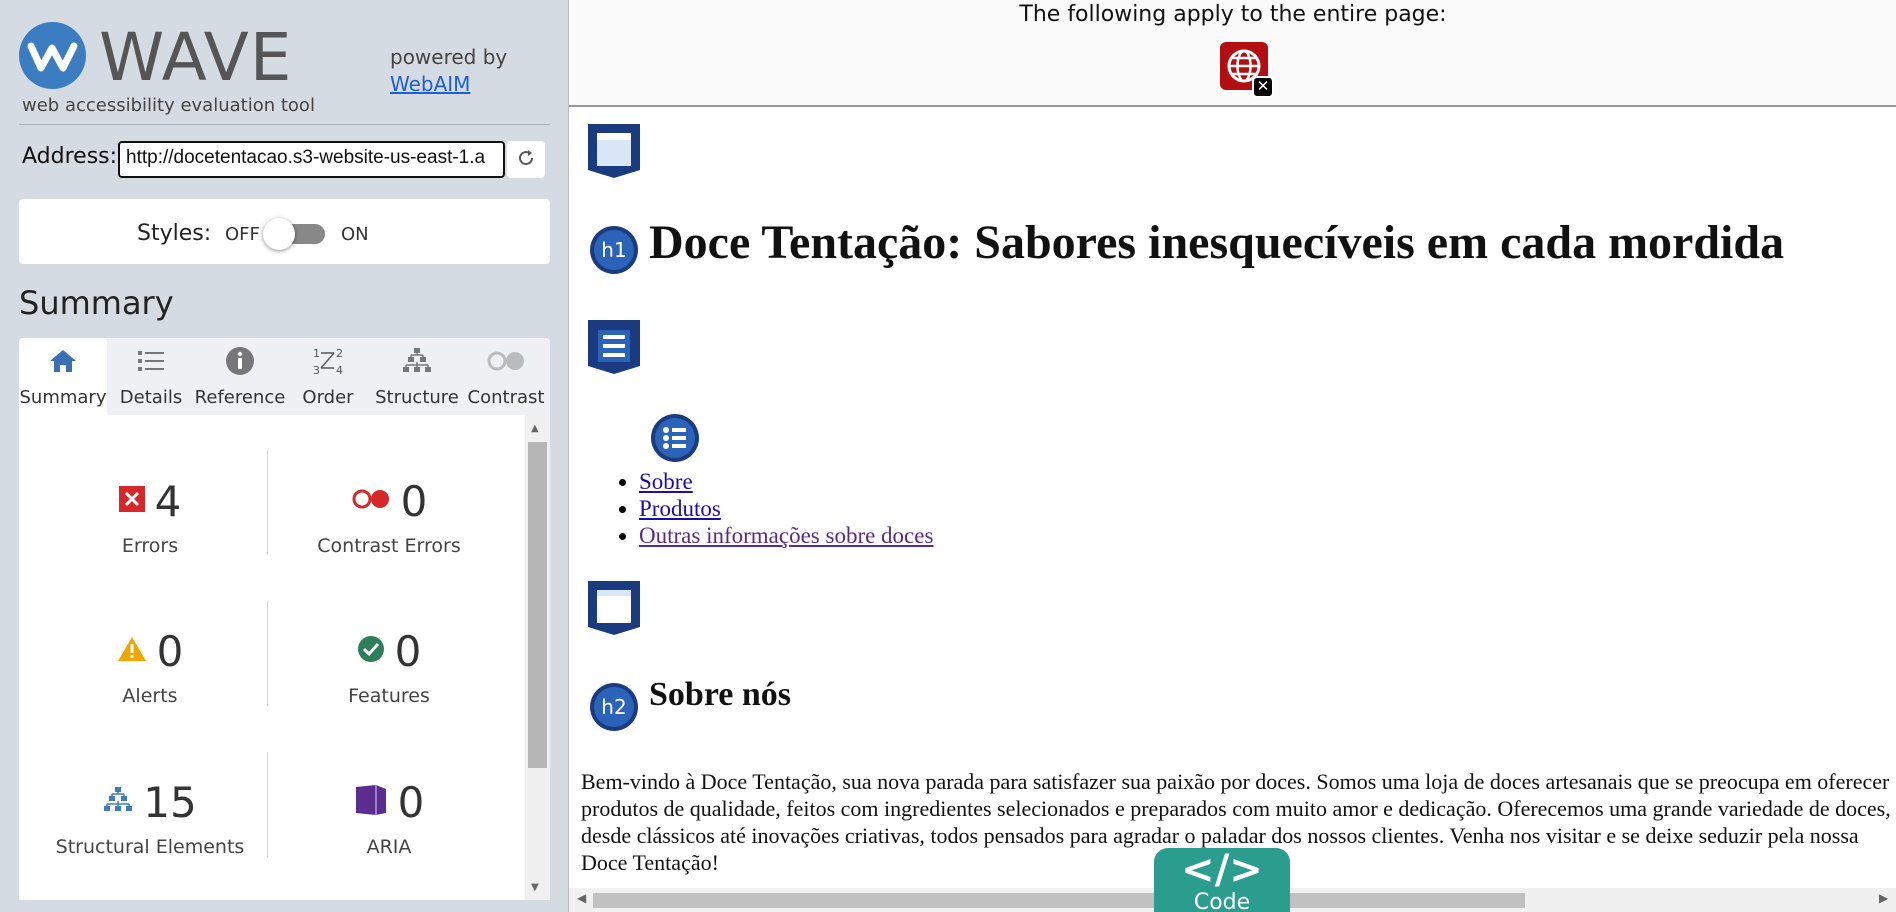  What do you see at coordinates (411, 802) in the screenshot?
I see `aria-count: 0` at bounding box center [411, 802].